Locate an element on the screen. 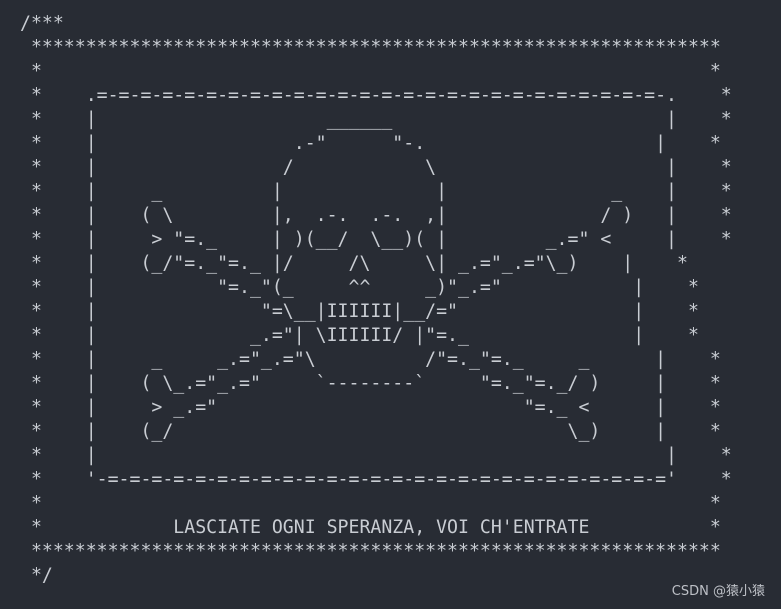  code-line-11: * | (_/"=._"=._ |/ /\ \| _.="_.="\_) | * is located at coordinates (354, 263).